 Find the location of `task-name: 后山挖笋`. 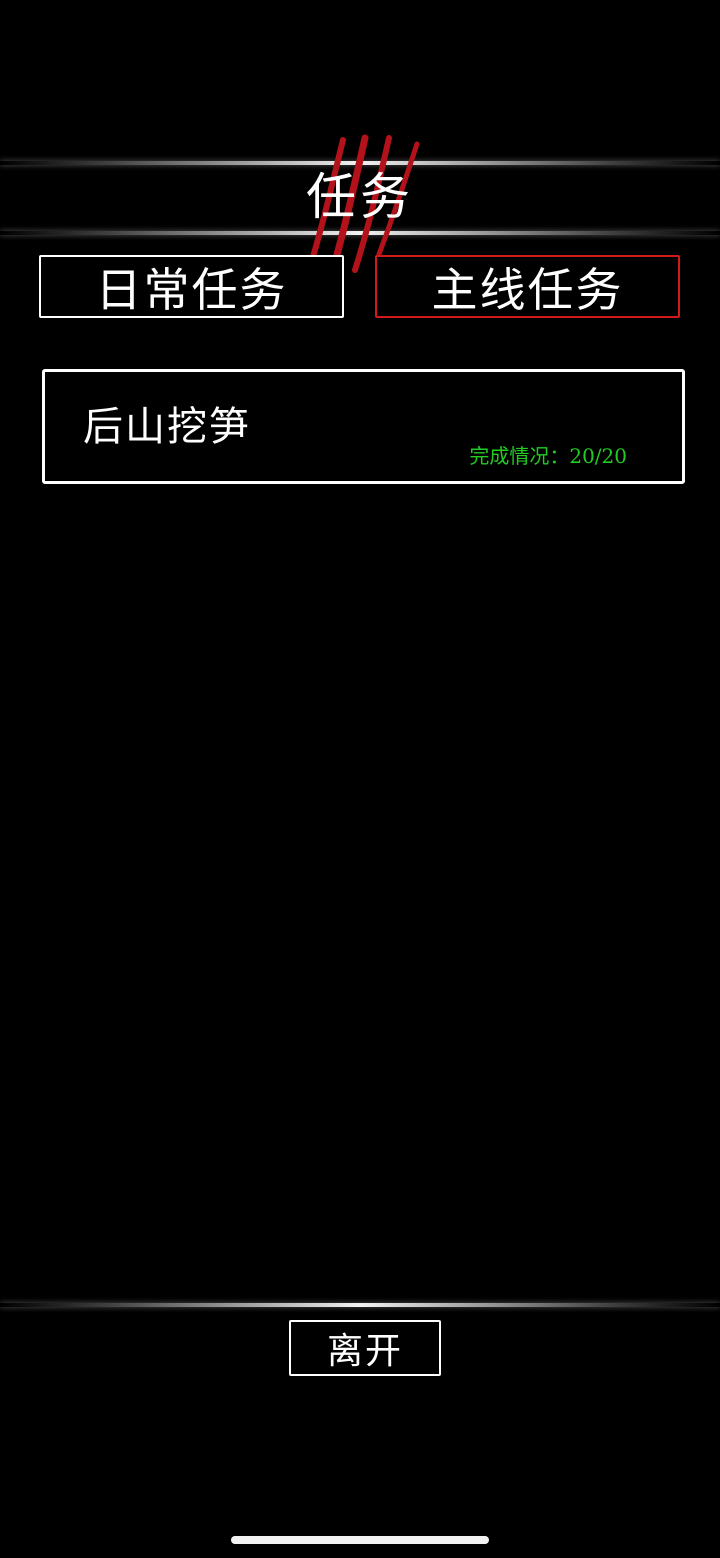

task-name: 后山挖笋 is located at coordinates (167, 427).